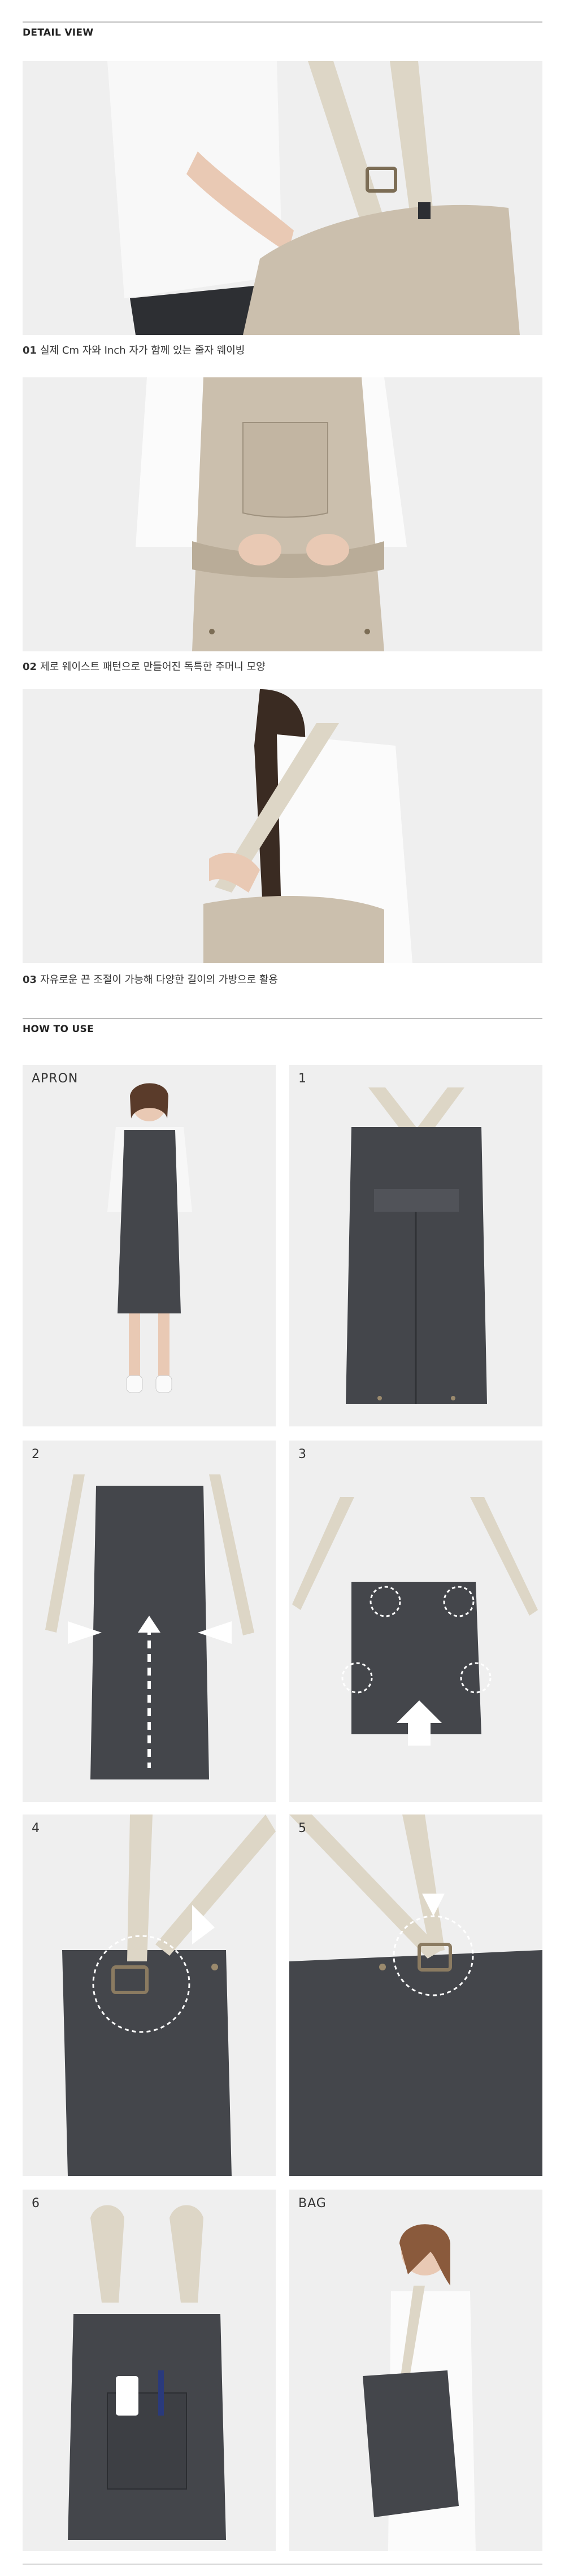 This screenshot has height=2576, width=565. I want to click on step-bag-photo: BAG, so click(415, 2370).